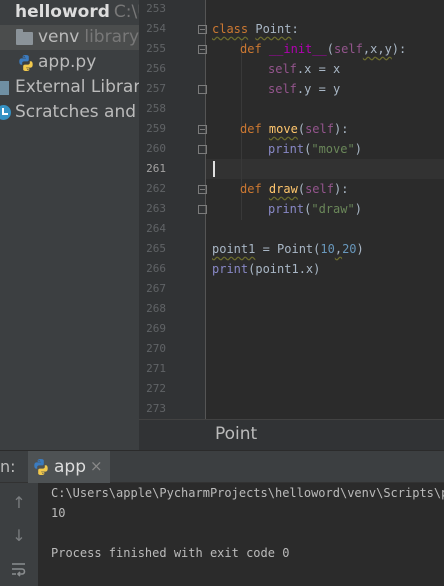 Image resolution: width=444 pixels, height=586 pixels. Describe the element at coordinates (156, 48) in the screenshot. I see `line-number: 255` at that location.